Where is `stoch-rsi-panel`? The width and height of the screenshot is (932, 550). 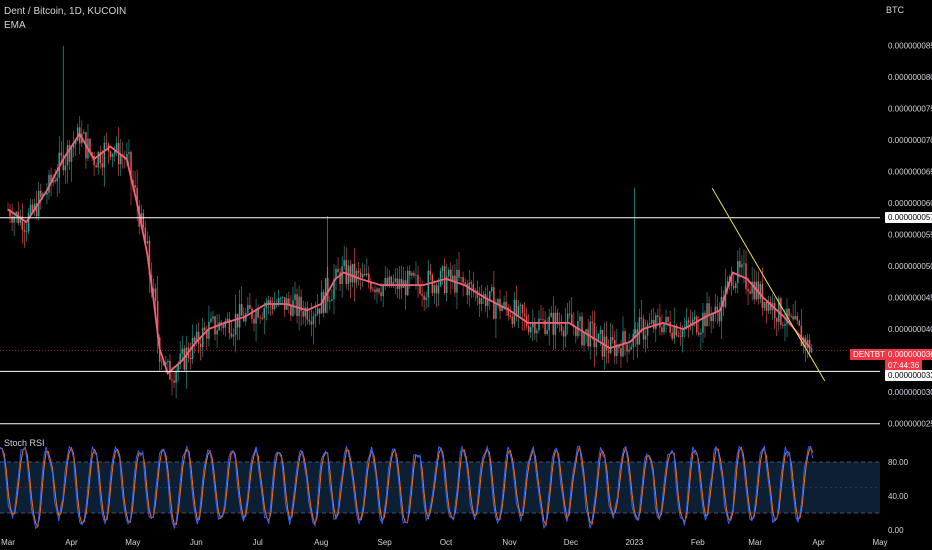
stoch-rsi-panel is located at coordinates (440, 487).